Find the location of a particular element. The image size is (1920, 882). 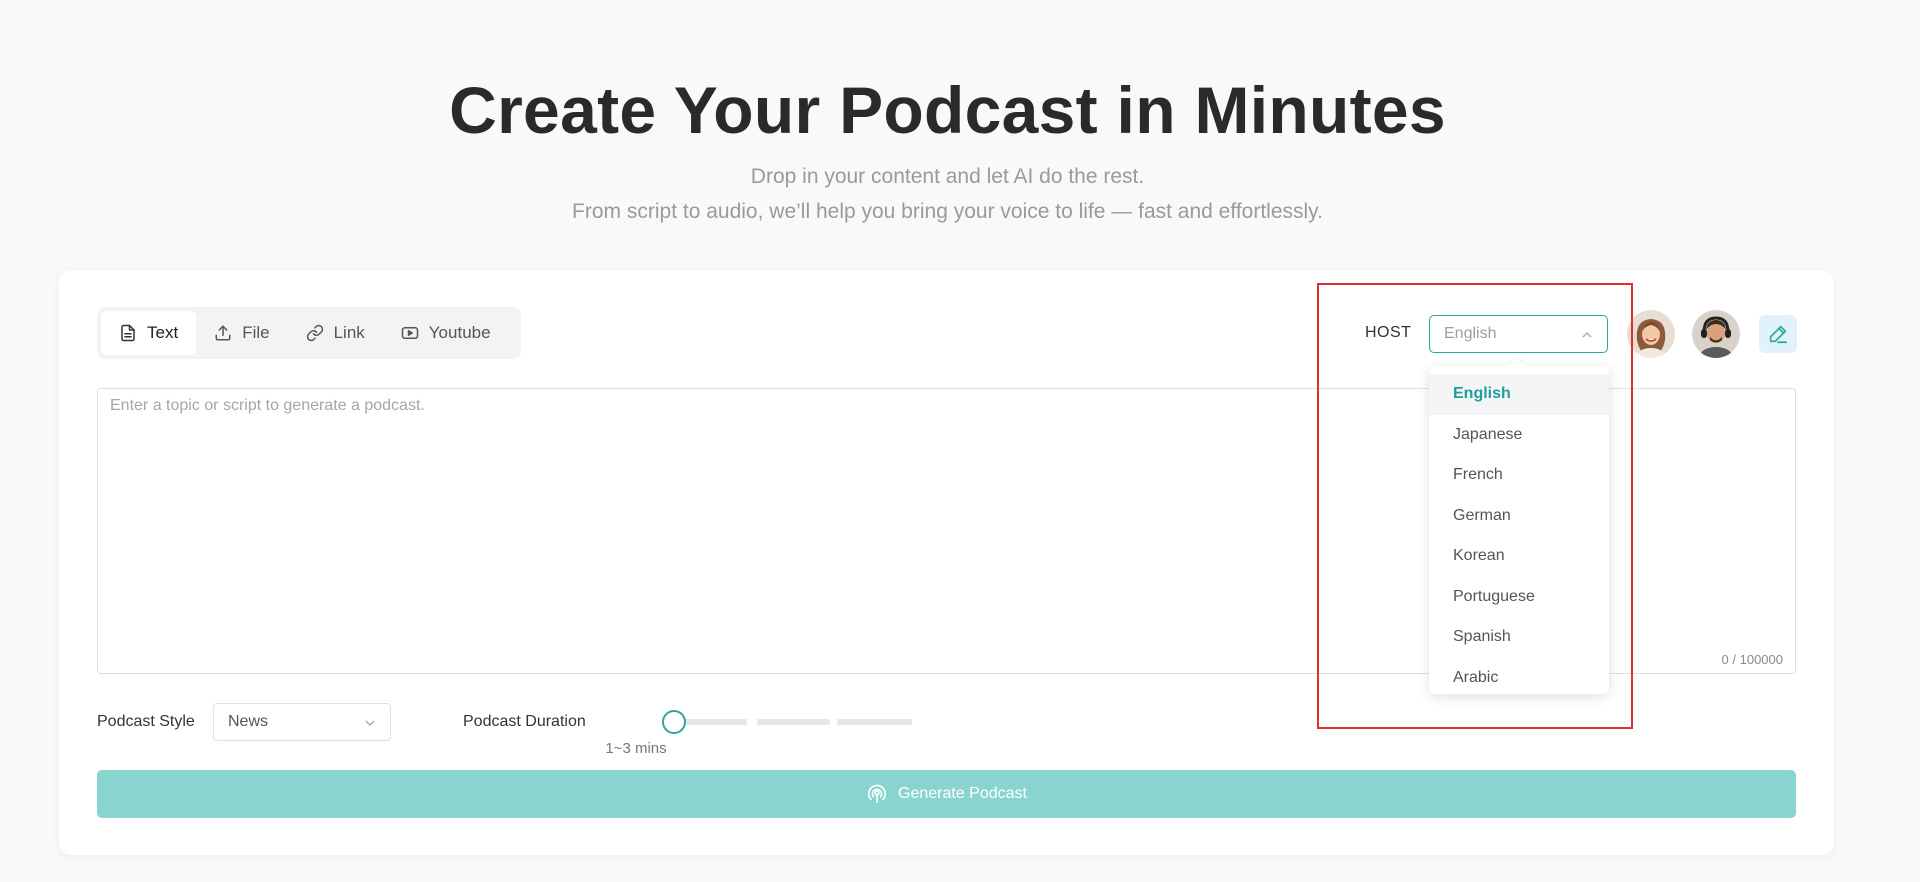

page-title: Create Your Podcast in Minutes is located at coordinates (947, 110).